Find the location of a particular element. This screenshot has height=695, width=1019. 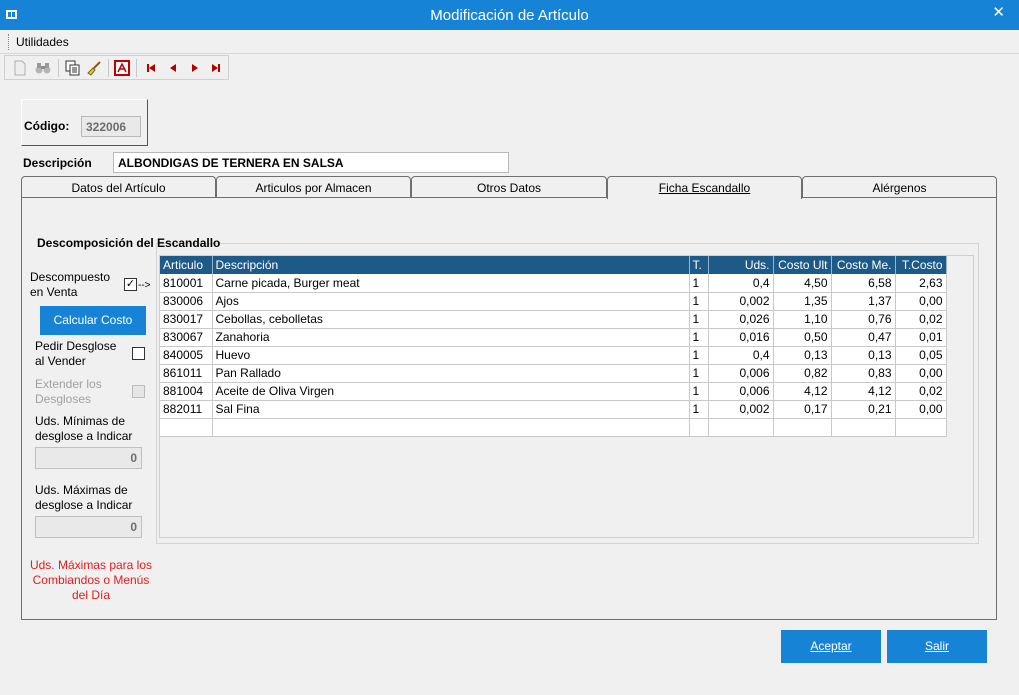

table-cell: 0,01 is located at coordinates (921, 337).